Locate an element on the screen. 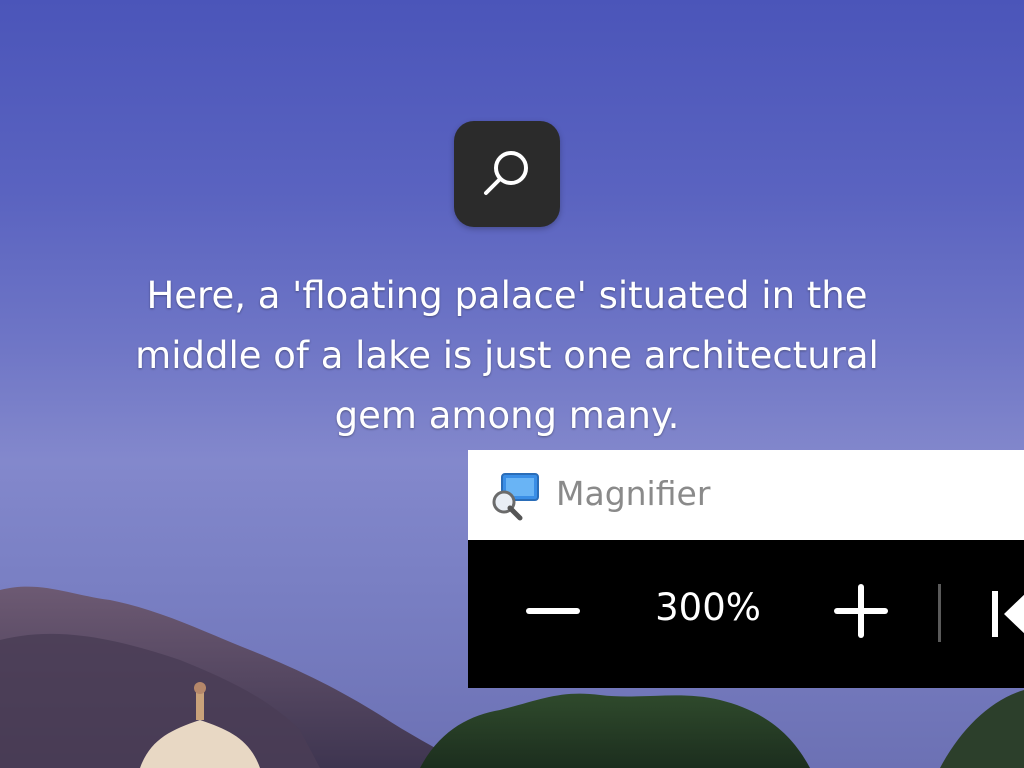 Image resolution: width=1024 pixels, height=768 pixels. search-icon is located at coordinates (506, 173).